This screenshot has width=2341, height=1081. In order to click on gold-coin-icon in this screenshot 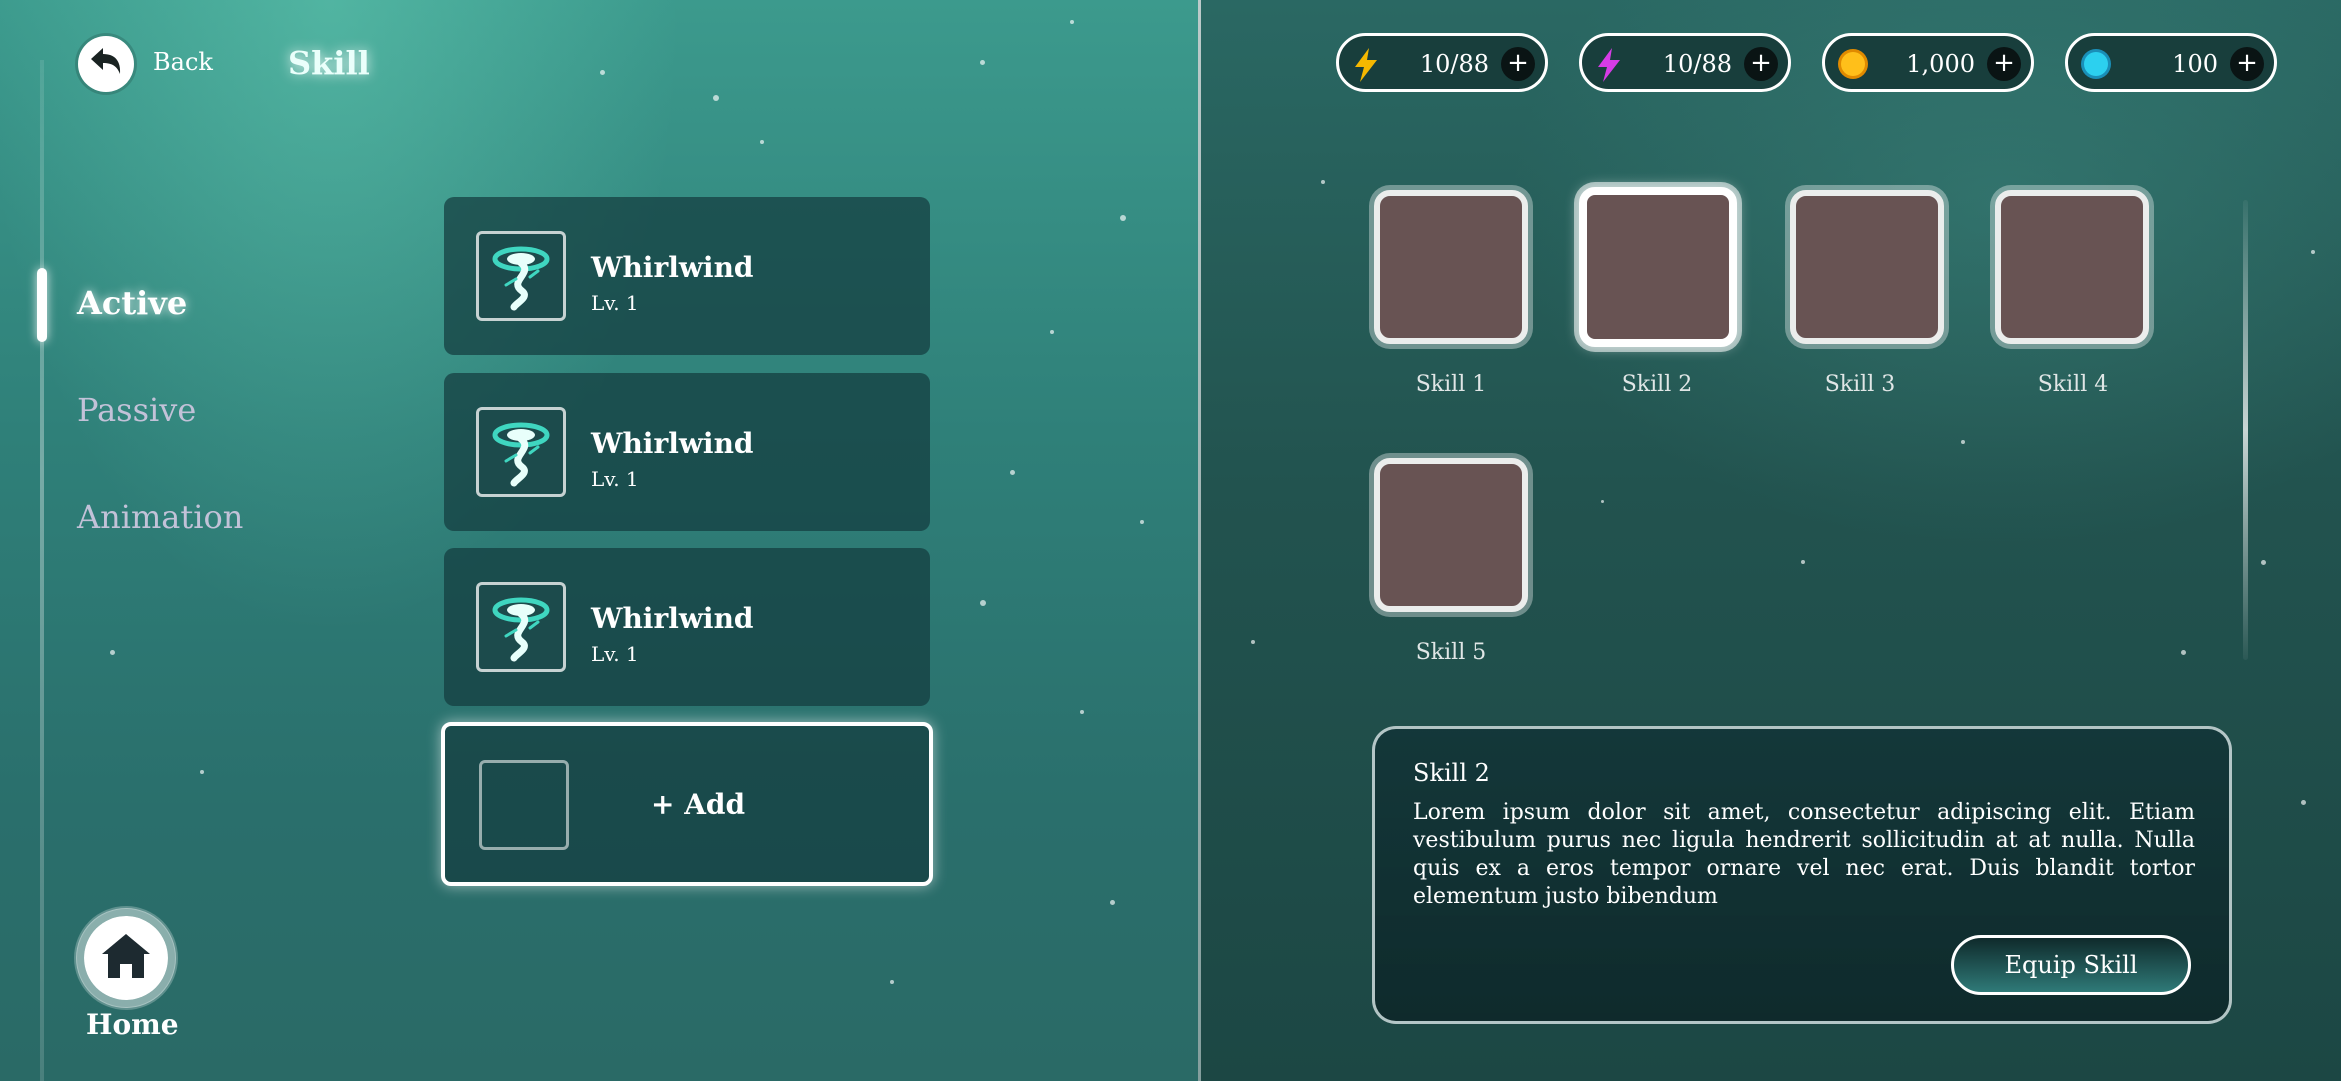, I will do `click(1852, 63)`.